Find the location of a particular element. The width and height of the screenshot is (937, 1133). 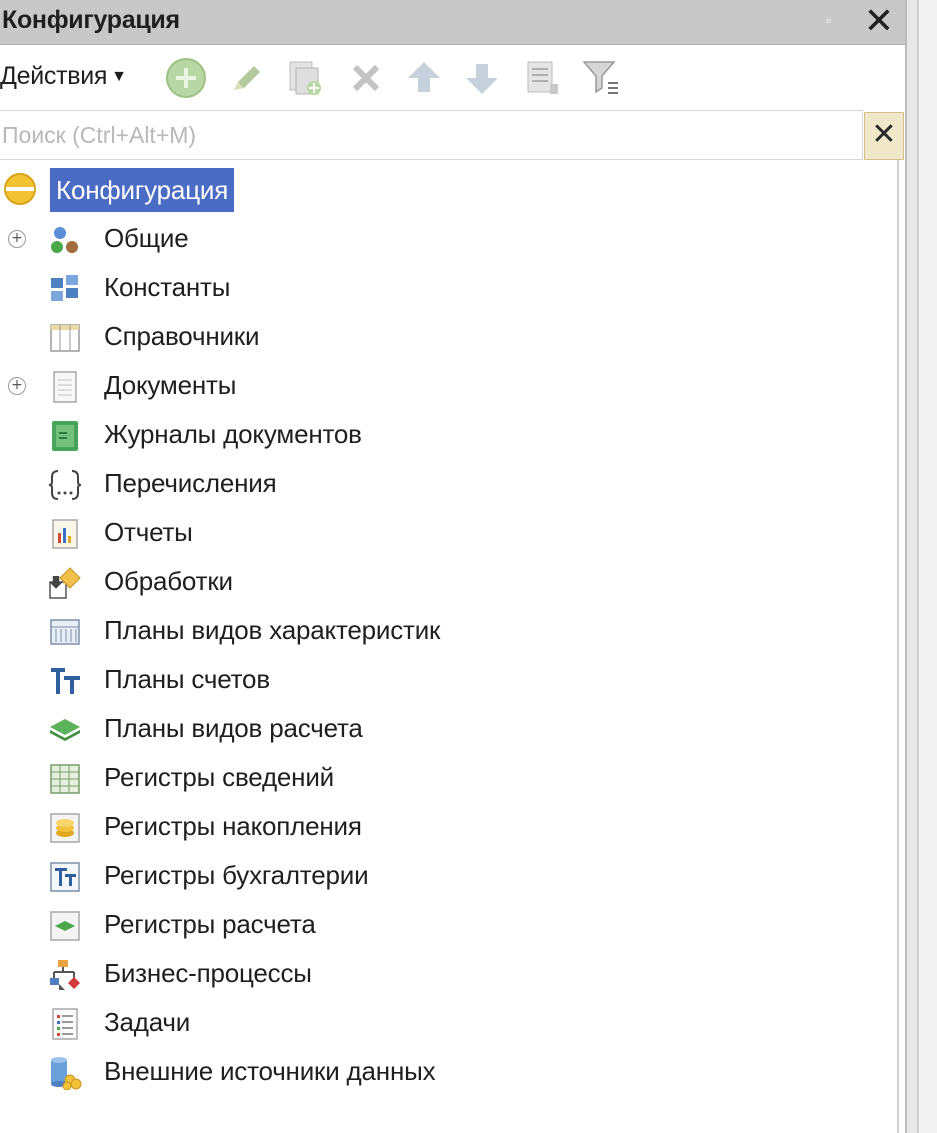

data-processors-icon is located at coordinates (65, 583).